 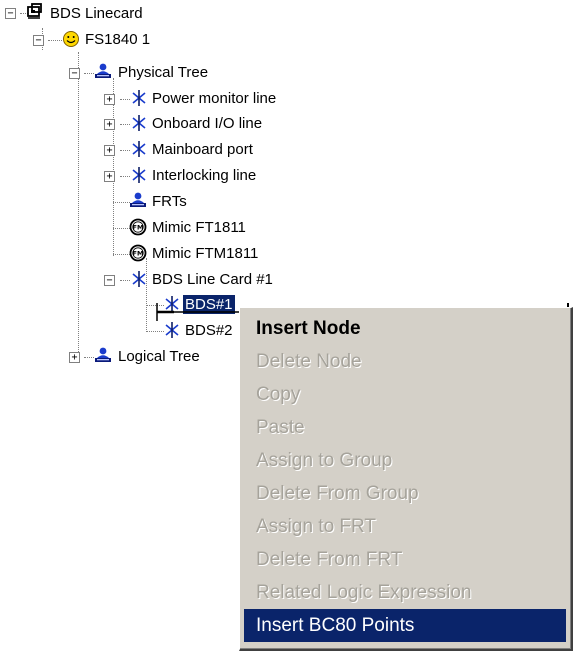 What do you see at coordinates (405, 592) in the screenshot?
I see `menu-item-related-logic-expression: Related Logic Expression` at bounding box center [405, 592].